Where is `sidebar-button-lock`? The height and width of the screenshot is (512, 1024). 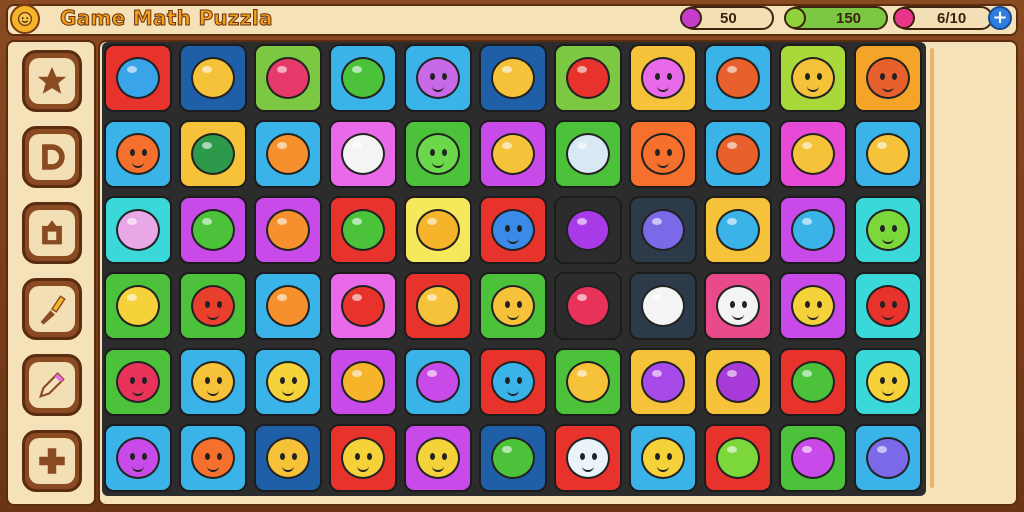 sidebar-button-lock is located at coordinates (52, 233).